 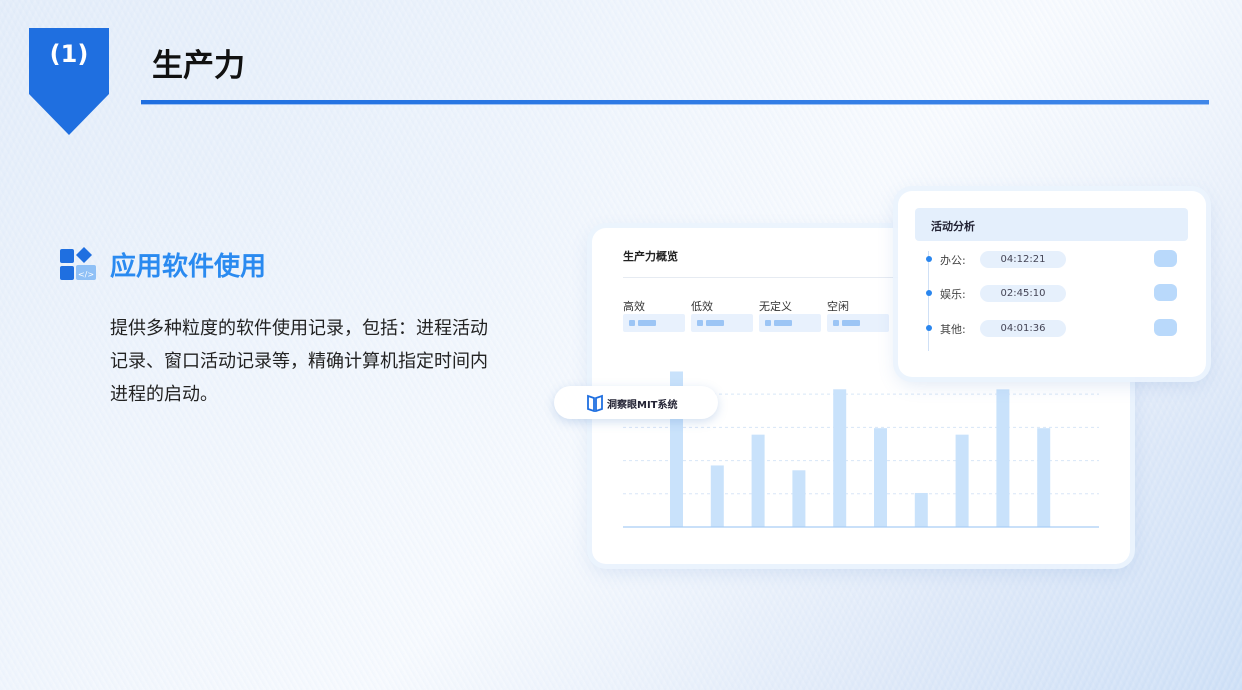 I want to click on title-divider, so click(x=675, y=102).